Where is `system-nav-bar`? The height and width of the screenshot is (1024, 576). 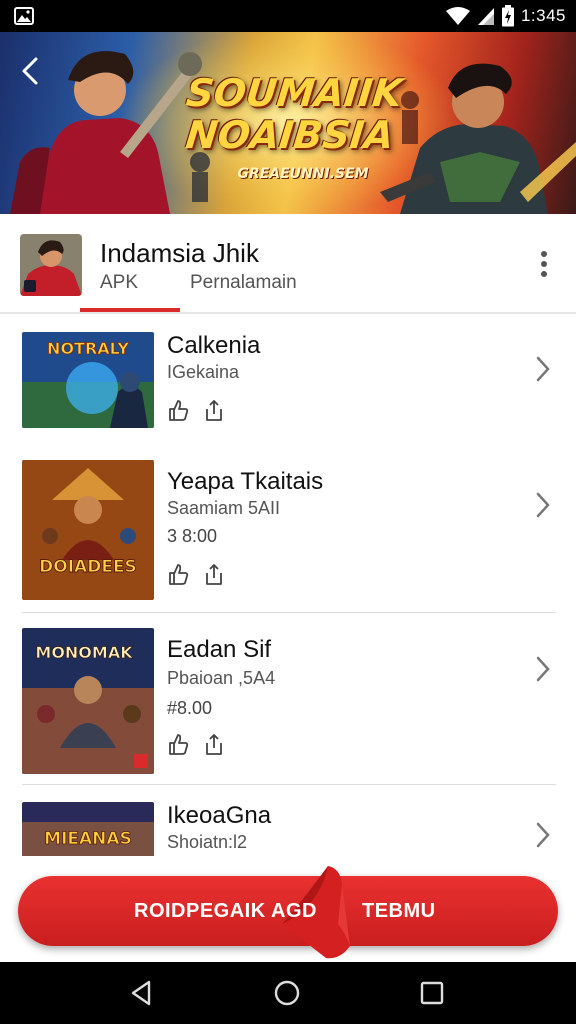
system-nav-bar is located at coordinates (288, 993).